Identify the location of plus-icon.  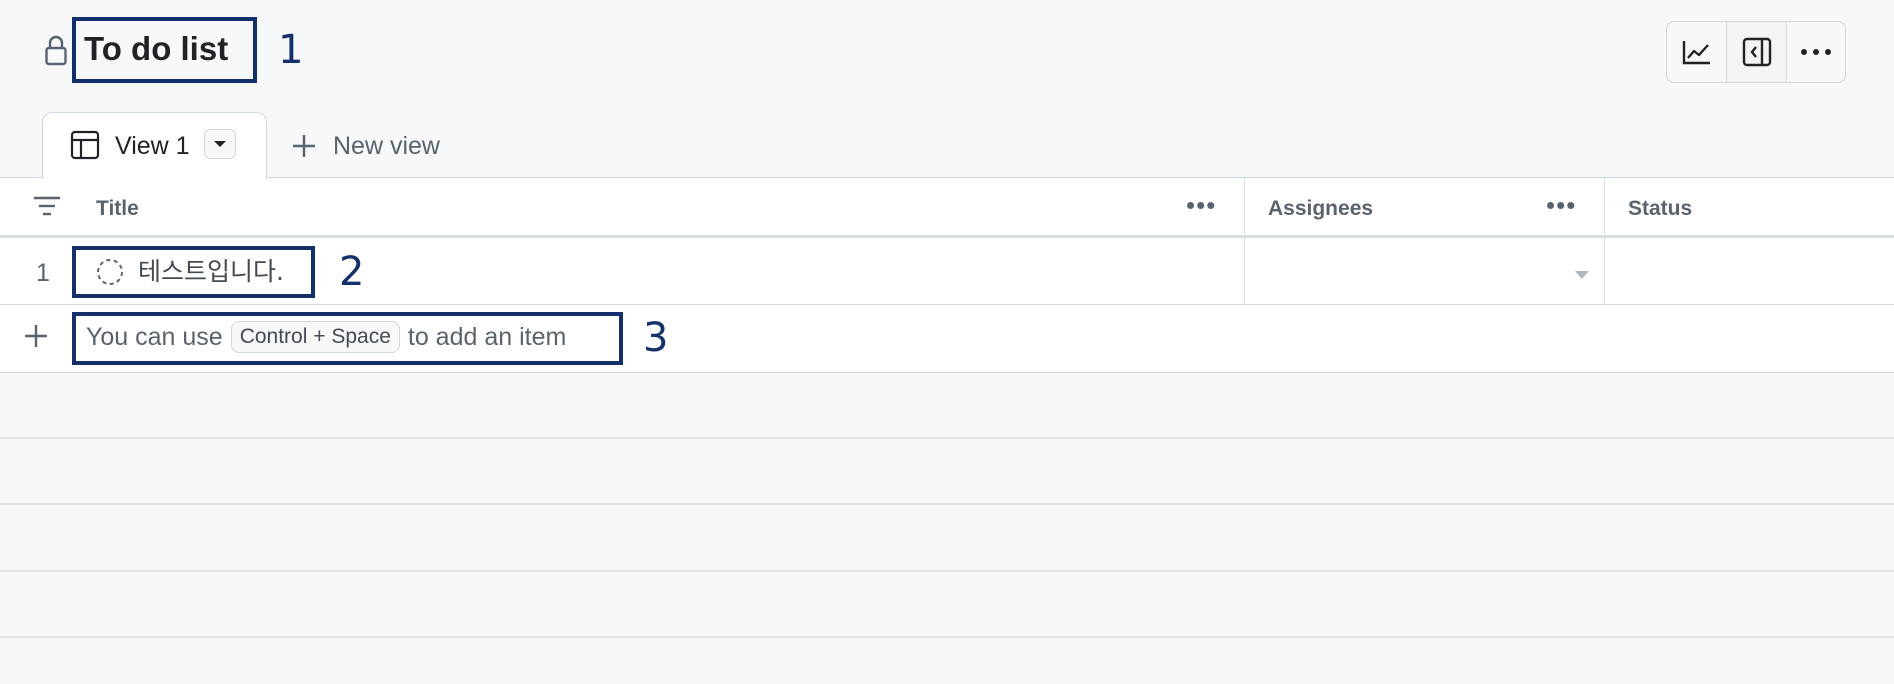
(304, 146).